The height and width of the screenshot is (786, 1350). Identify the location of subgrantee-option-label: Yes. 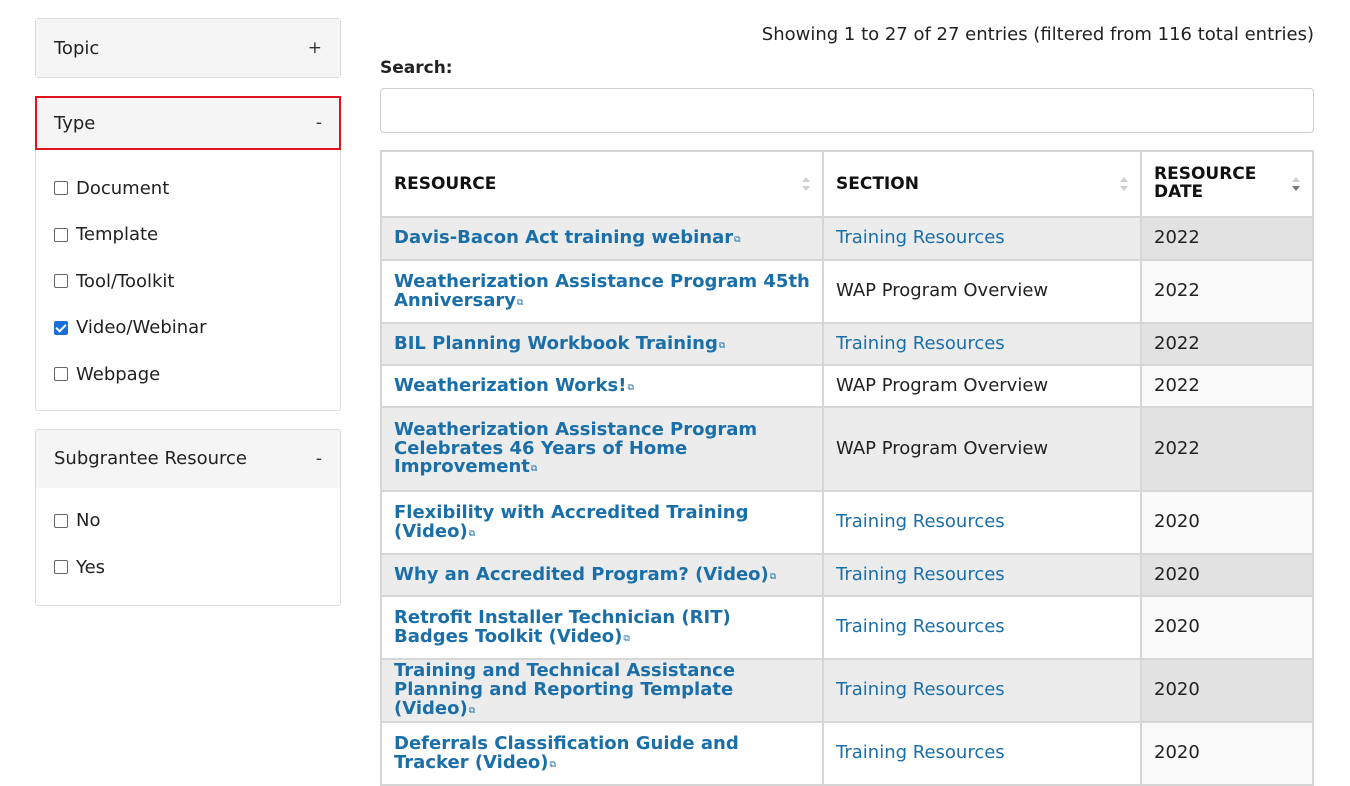
(91, 567).